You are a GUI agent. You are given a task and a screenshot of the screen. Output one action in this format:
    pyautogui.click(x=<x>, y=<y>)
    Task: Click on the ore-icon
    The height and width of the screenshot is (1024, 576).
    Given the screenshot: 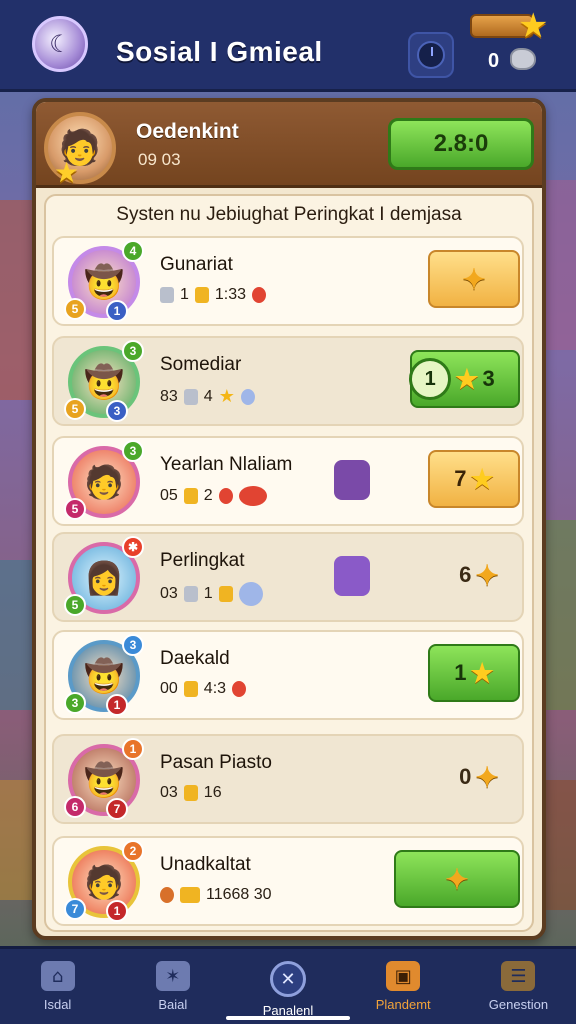 What is the action you would take?
    pyautogui.click(x=167, y=895)
    